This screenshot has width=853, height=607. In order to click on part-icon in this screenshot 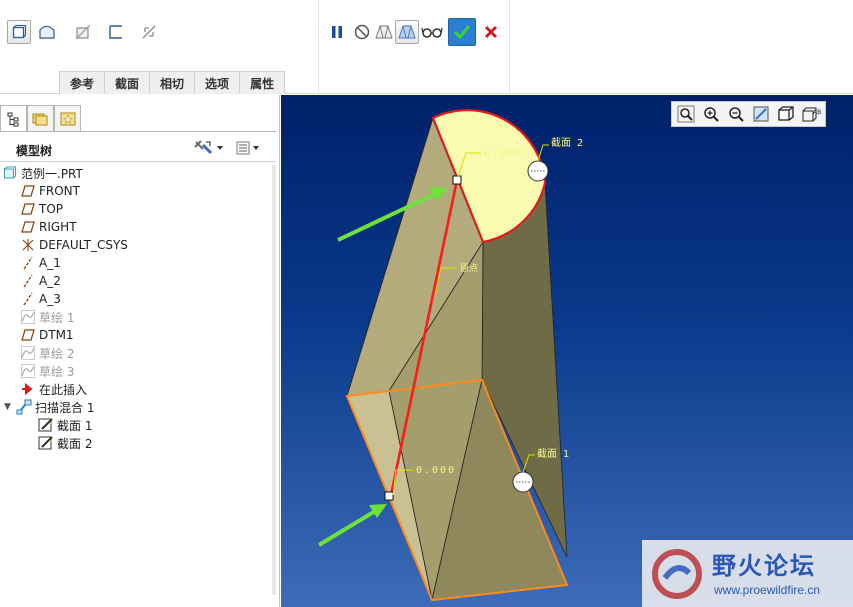, I will do `click(10, 172)`.